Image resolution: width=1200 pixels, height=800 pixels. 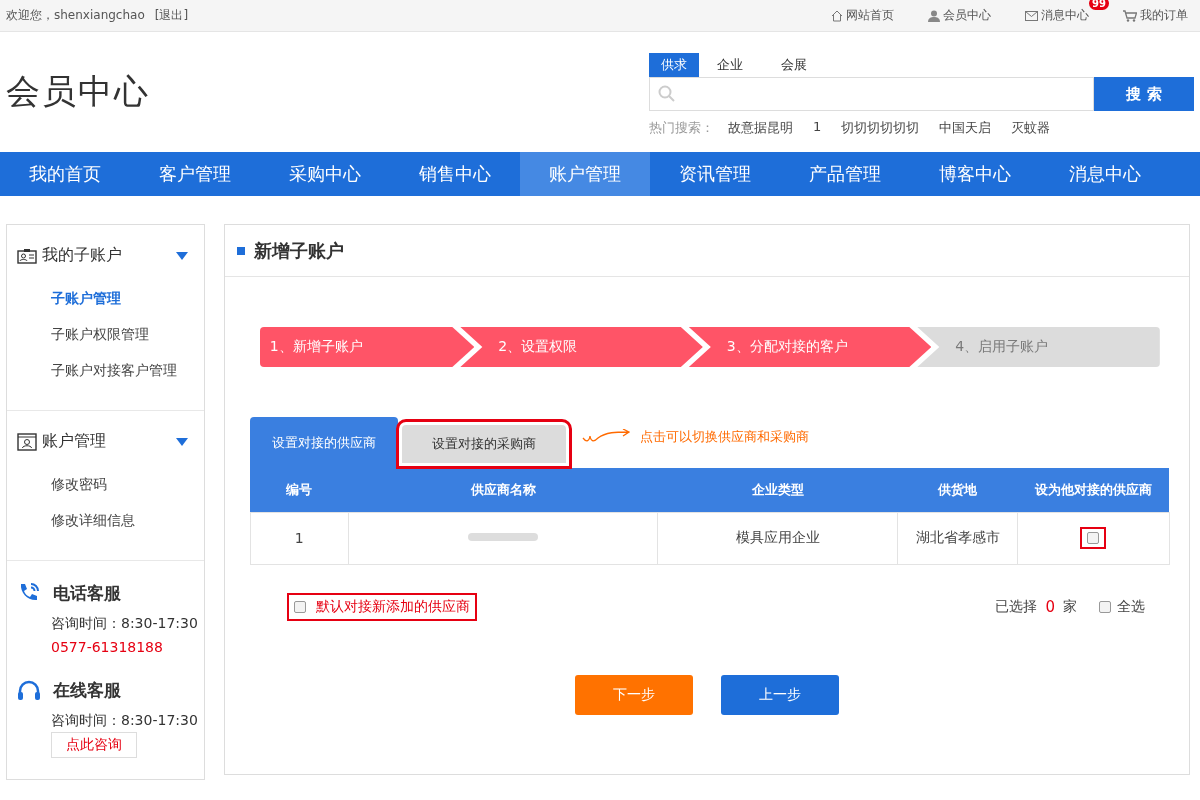 I want to click on tab: 设置对接的供应商, so click(x=323, y=442).